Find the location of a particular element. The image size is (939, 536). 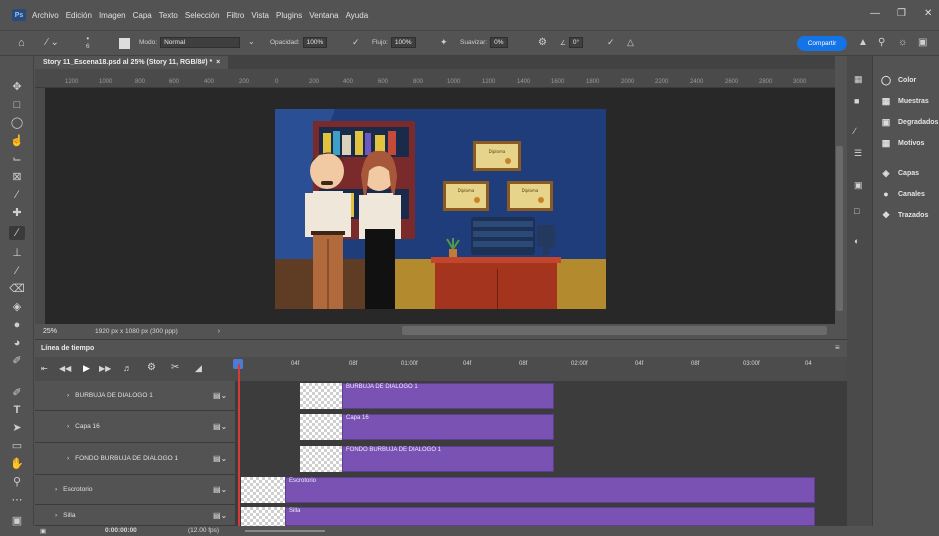

brush-tool-icon: ∕ ⌄ is located at coordinates (52, 42).